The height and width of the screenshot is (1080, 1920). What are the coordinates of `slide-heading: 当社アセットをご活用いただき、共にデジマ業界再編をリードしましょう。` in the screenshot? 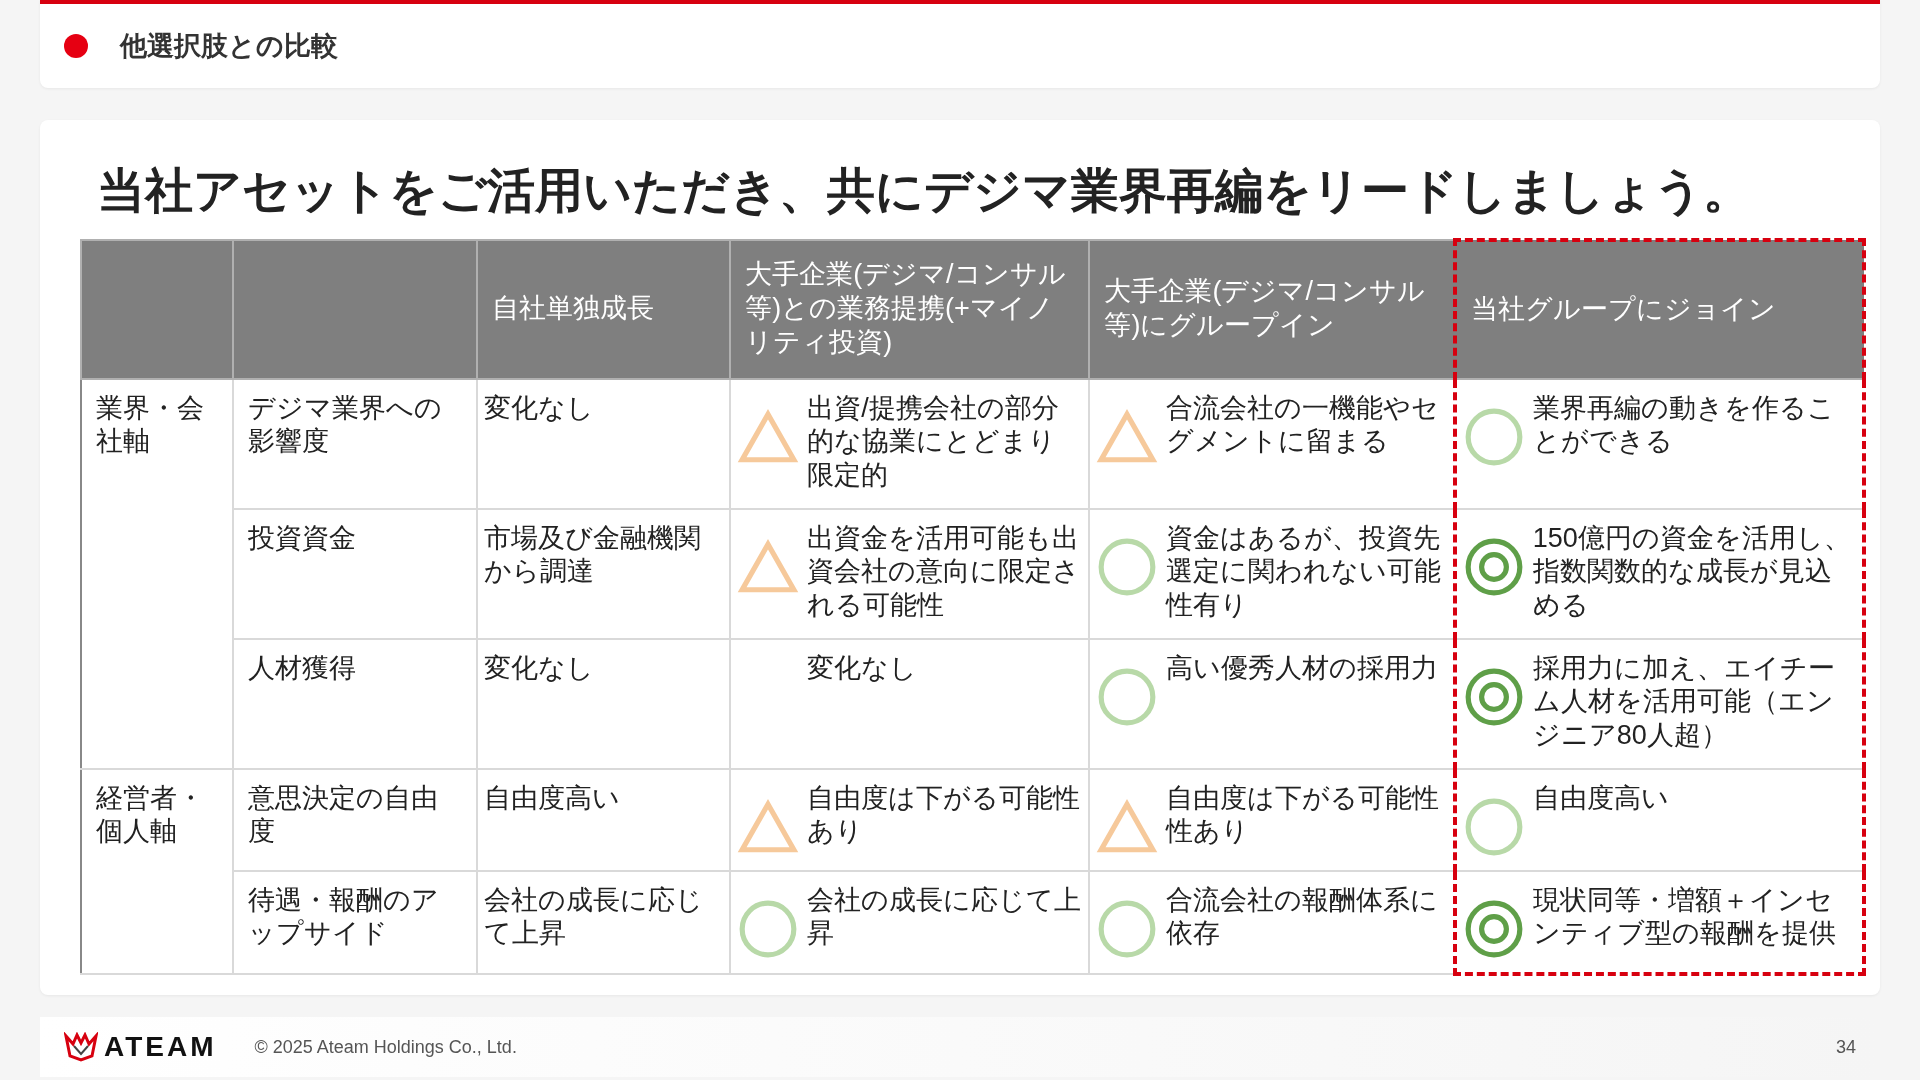 It's located at (924, 191).